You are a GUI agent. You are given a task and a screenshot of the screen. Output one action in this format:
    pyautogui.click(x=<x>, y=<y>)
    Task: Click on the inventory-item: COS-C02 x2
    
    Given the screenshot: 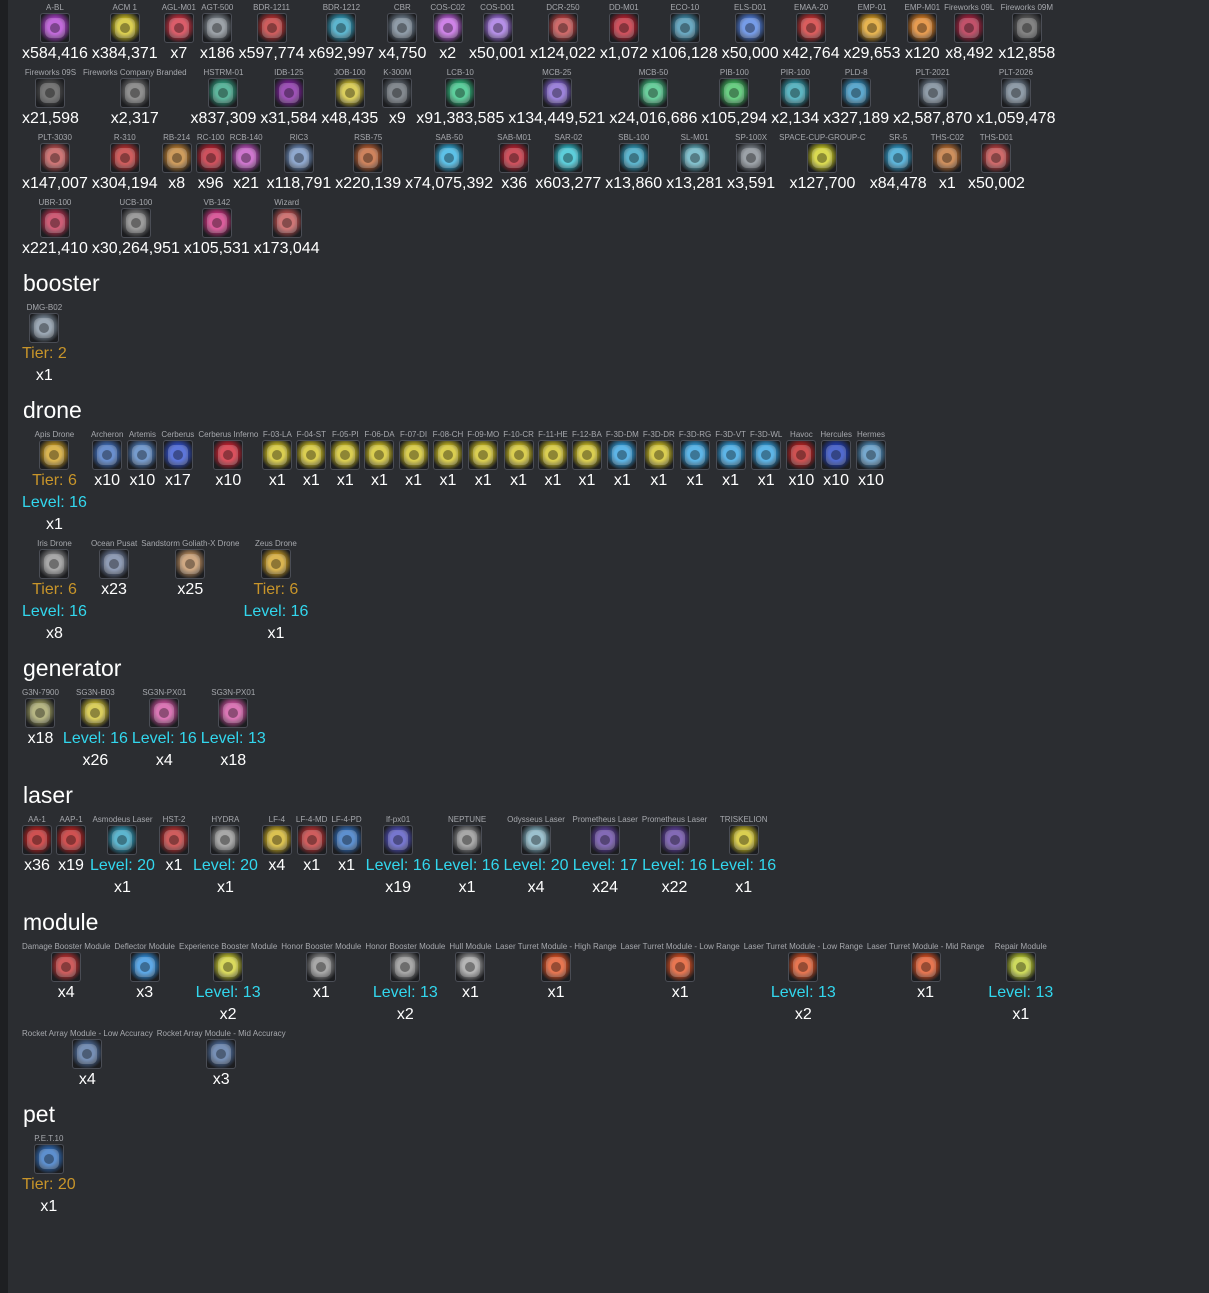 What is the action you would take?
    pyautogui.click(x=447, y=32)
    